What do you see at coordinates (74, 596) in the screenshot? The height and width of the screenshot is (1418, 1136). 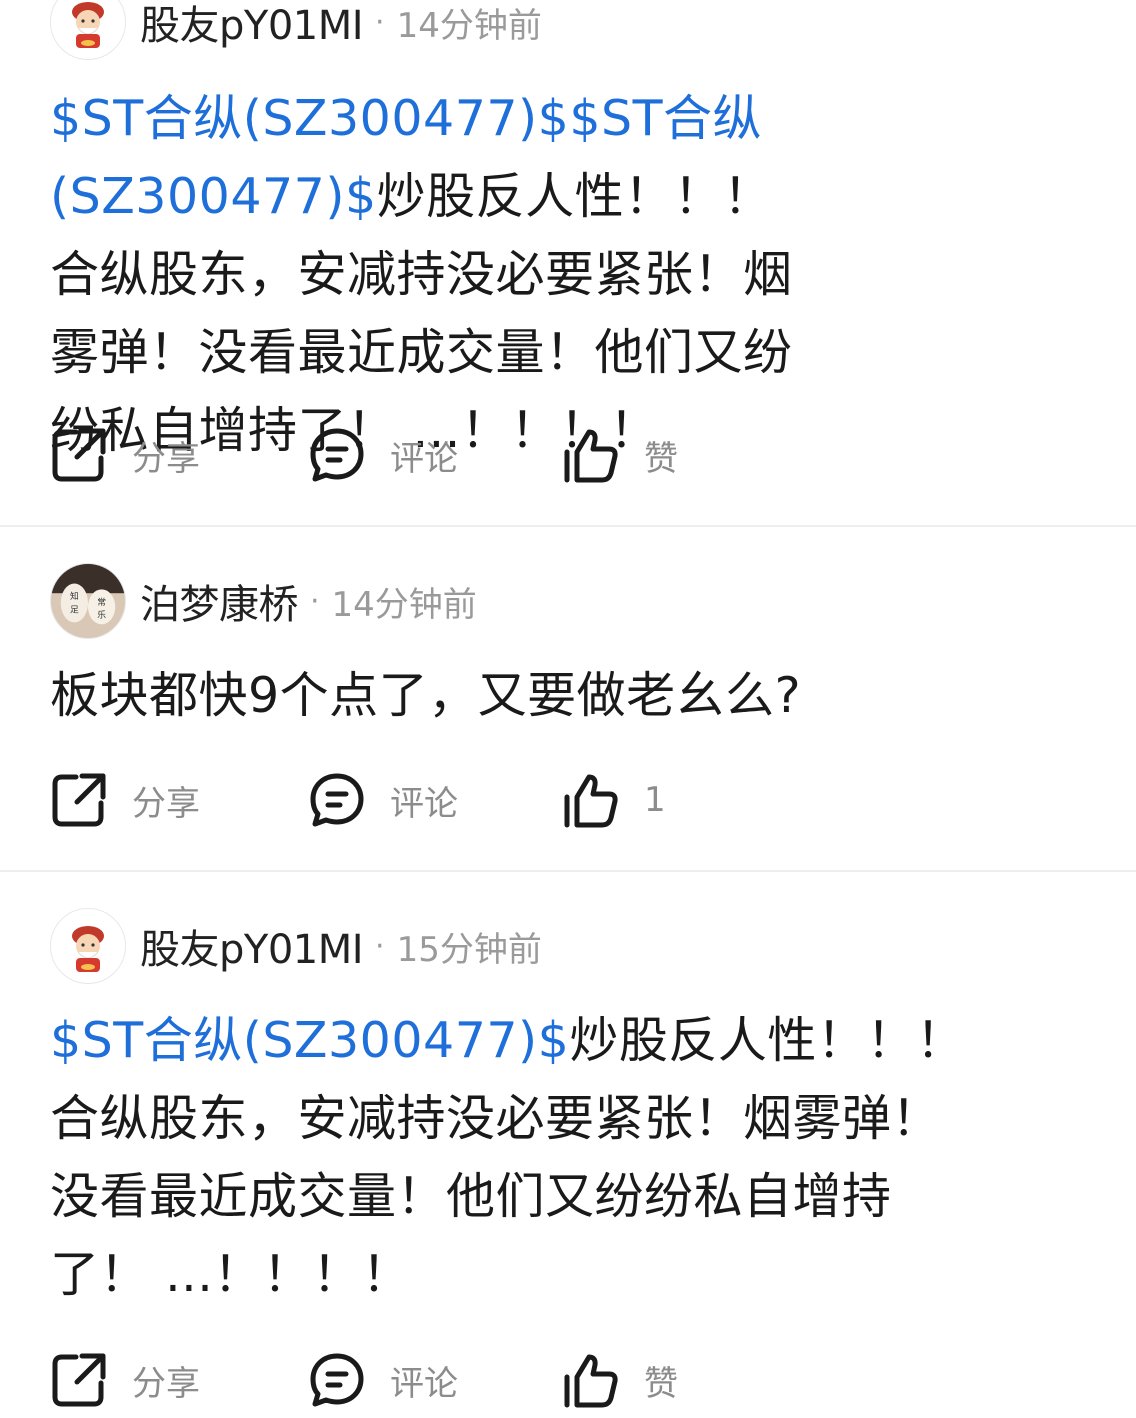 I see `svg-text: 知` at bounding box center [74, 596].